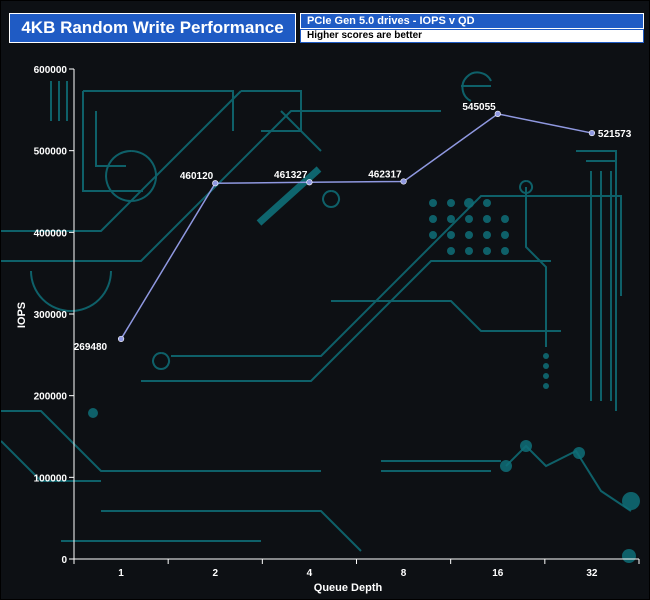 The height and width of the screenshot is (600, 650). Describe the element at coordinates (51, 478) in the screenshot. I see `y-tick-label: 100000` at that location.